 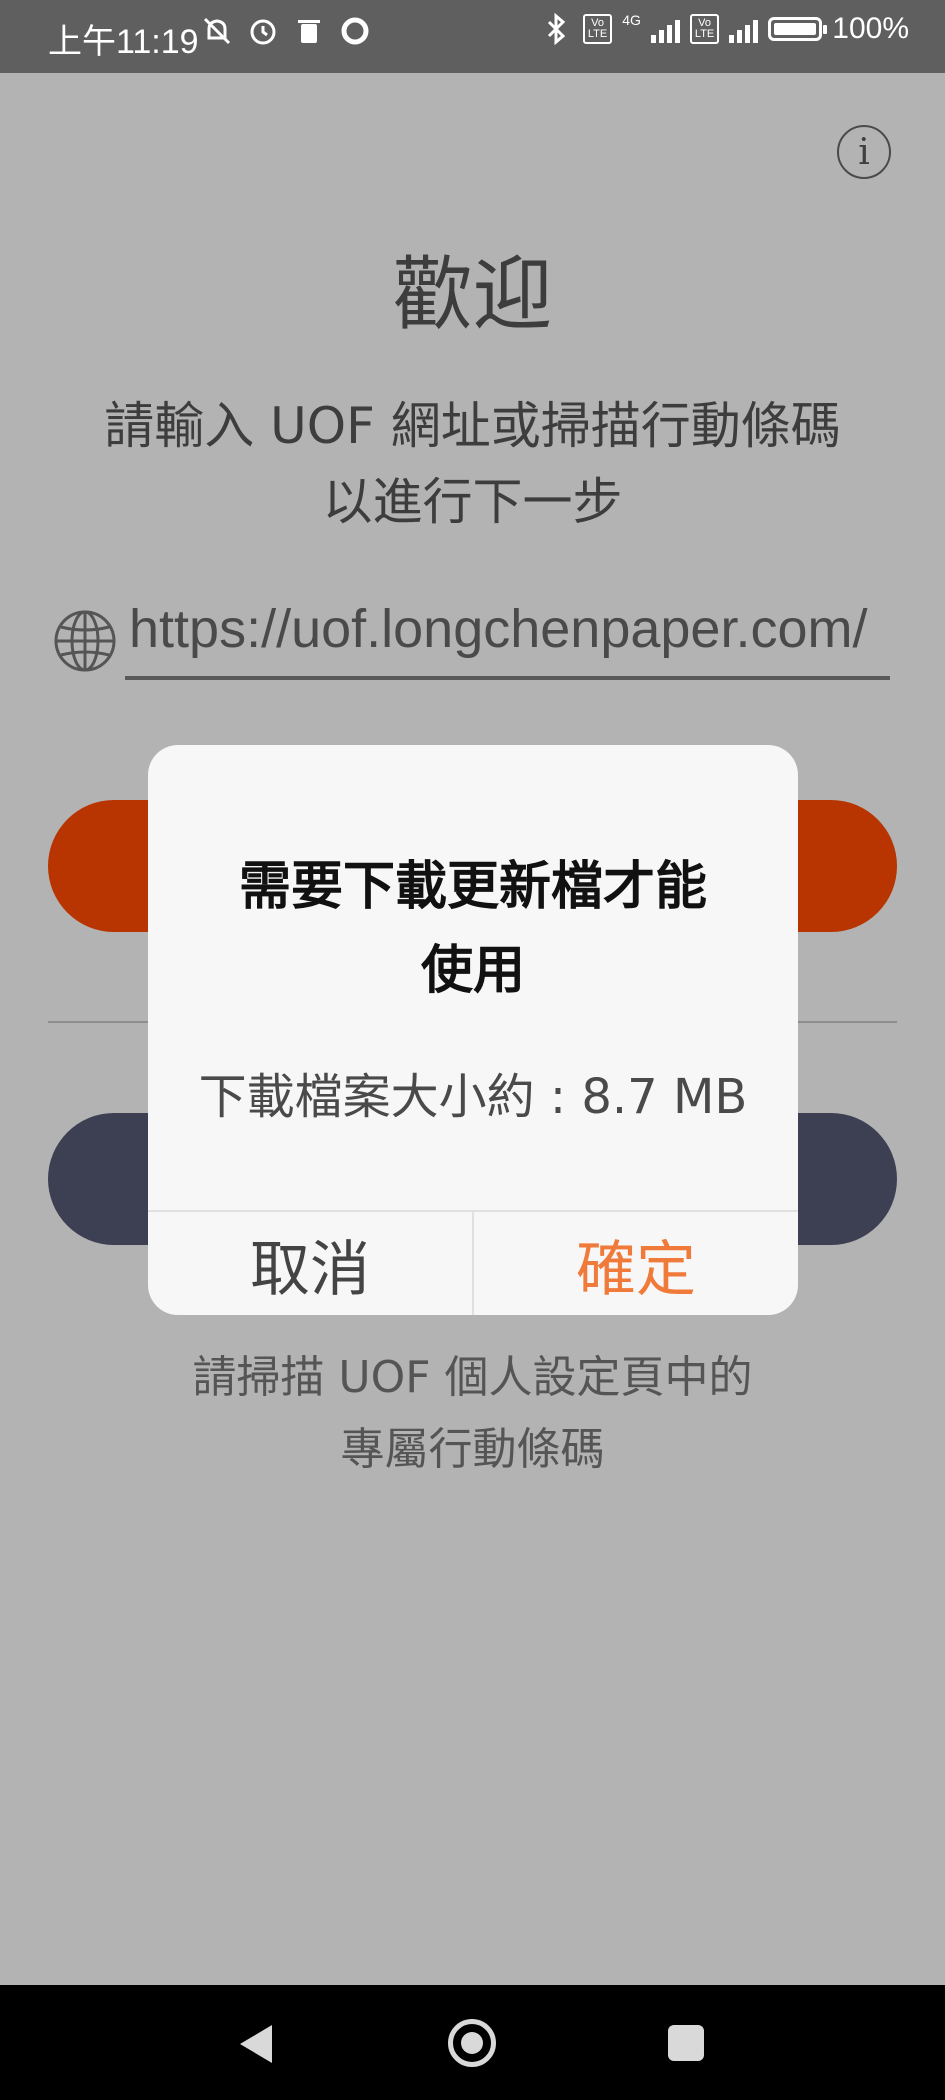 What do you see at coordinates (472, 887) in the screenshot?
I see `dialog-title-line-1: 需要下載更新檔才能` at bounding box center [472, 887].